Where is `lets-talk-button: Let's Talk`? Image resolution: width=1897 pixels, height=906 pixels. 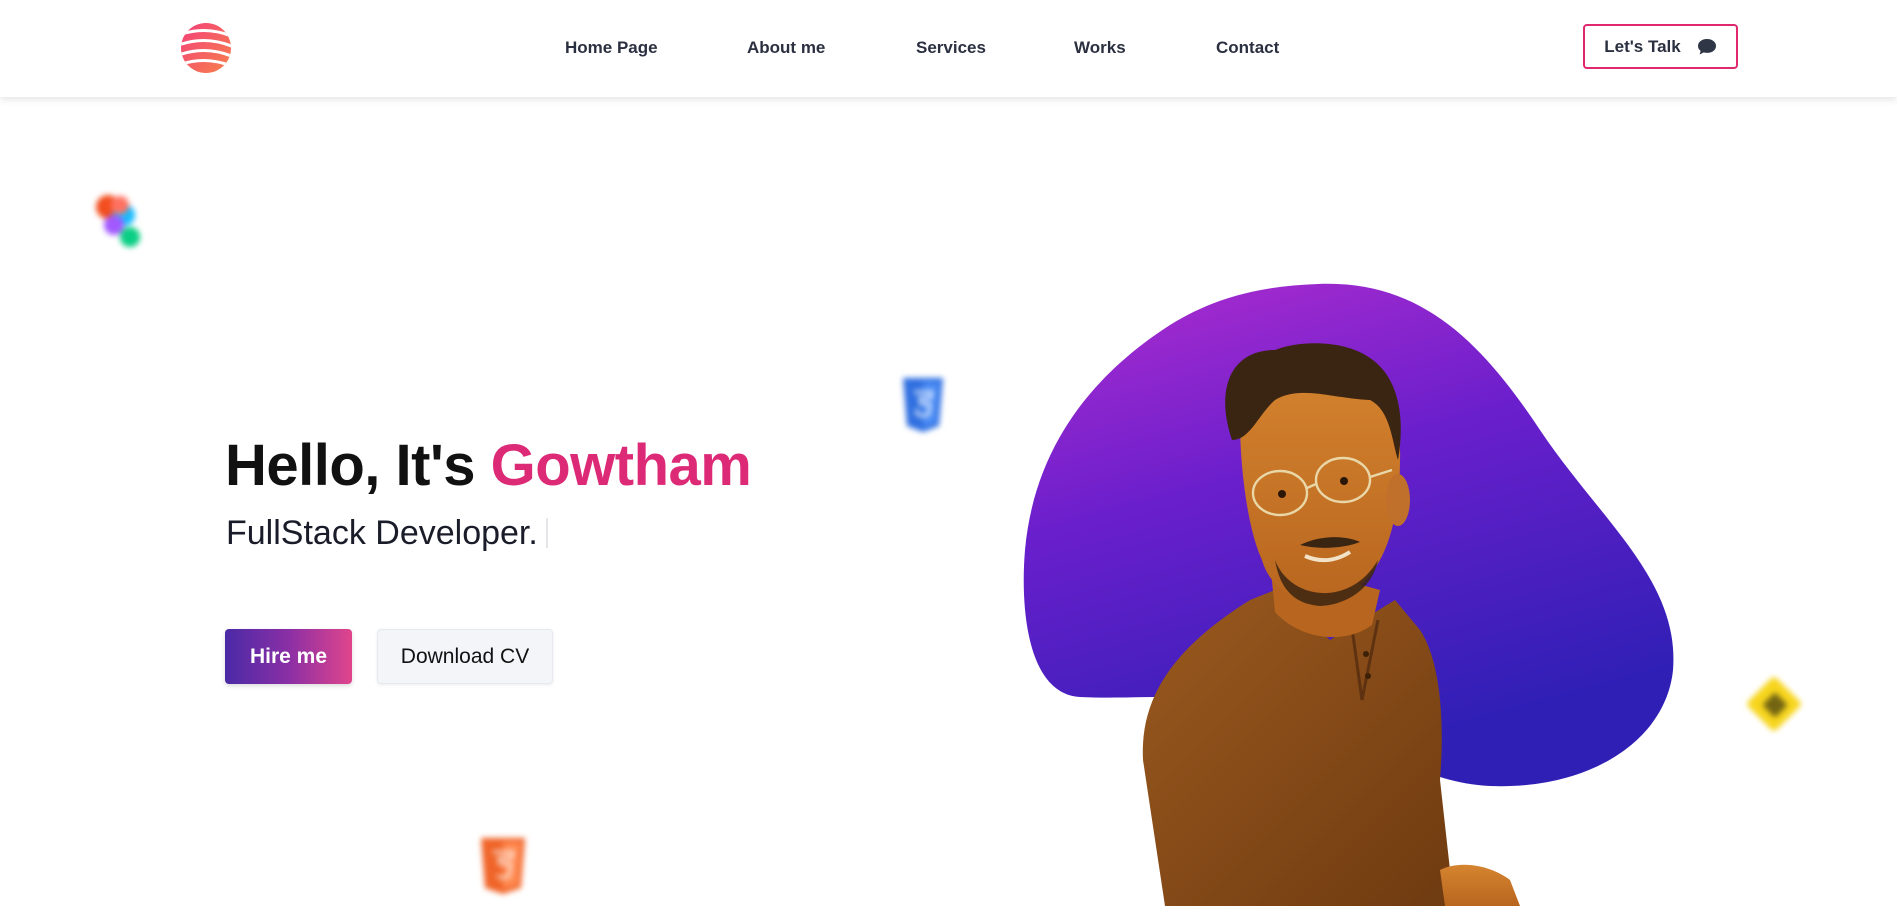 lets-talk-button: Let's Talk is located at coordinates (1660, 46).